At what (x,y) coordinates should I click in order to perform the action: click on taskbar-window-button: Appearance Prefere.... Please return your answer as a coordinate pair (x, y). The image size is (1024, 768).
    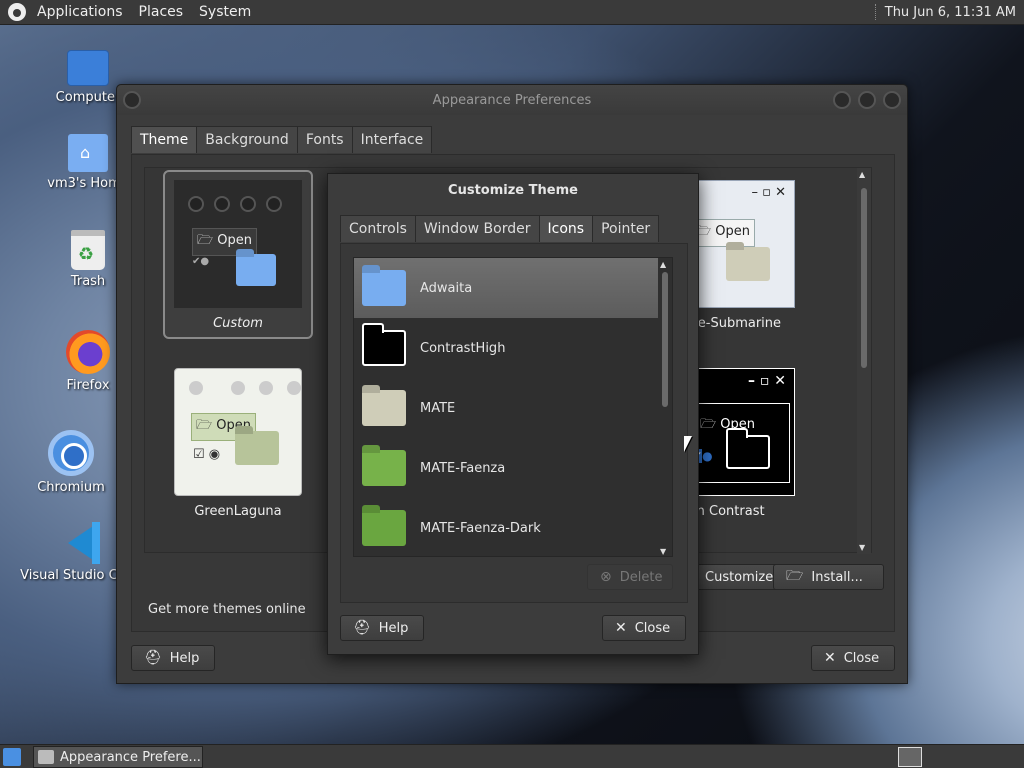
    Looking at the image, I should click on (118, 757).